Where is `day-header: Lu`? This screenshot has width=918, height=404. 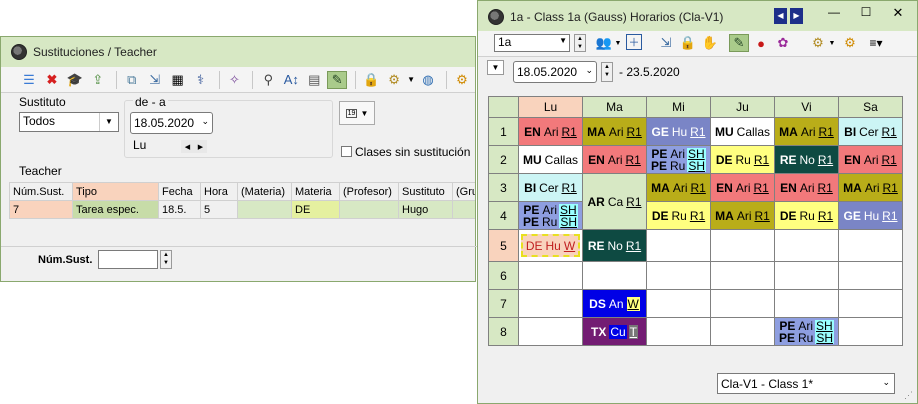 day-header: Lu is located at coordinates (550, 107).